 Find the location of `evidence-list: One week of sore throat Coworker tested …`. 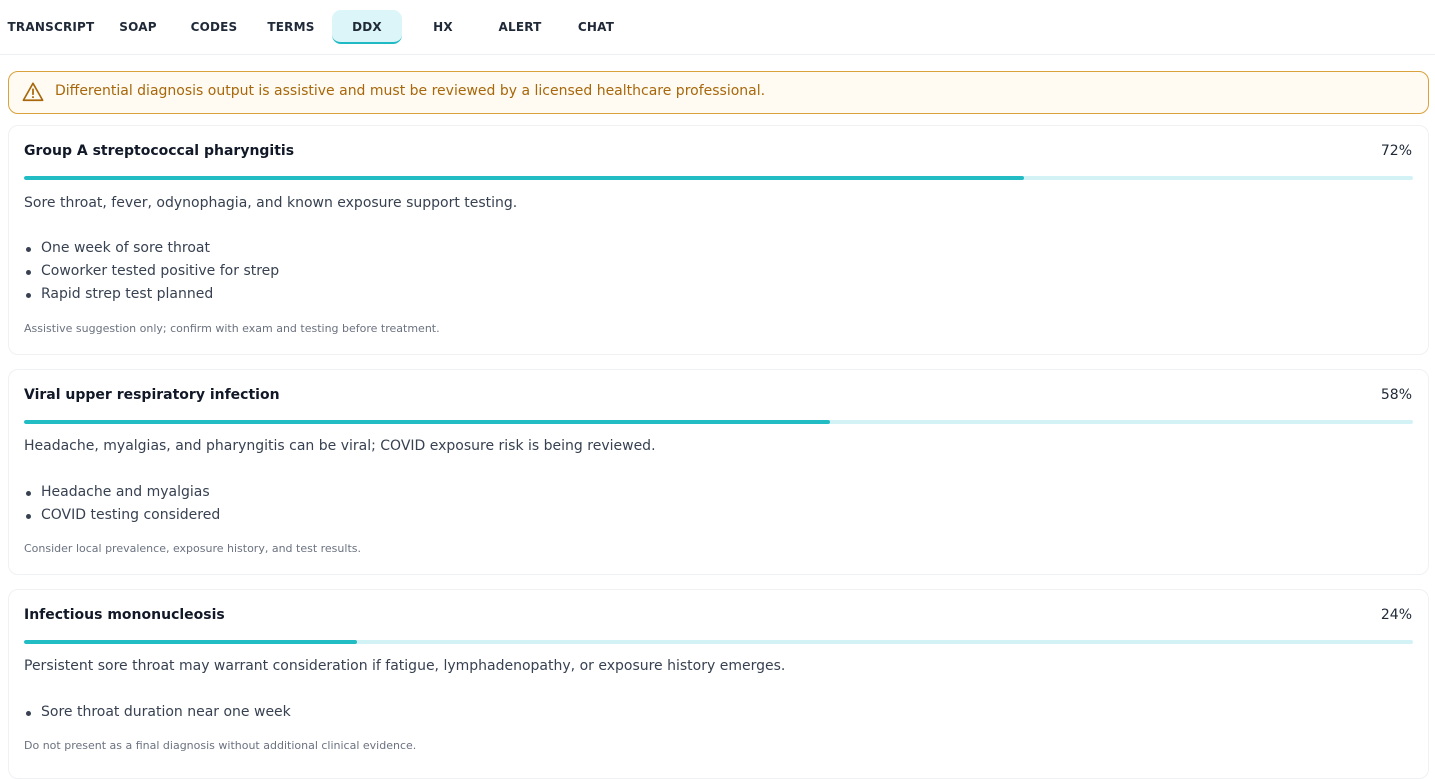

evidence-list: One week of sore throat Coworker tested … is located at coordinates (151, 271).